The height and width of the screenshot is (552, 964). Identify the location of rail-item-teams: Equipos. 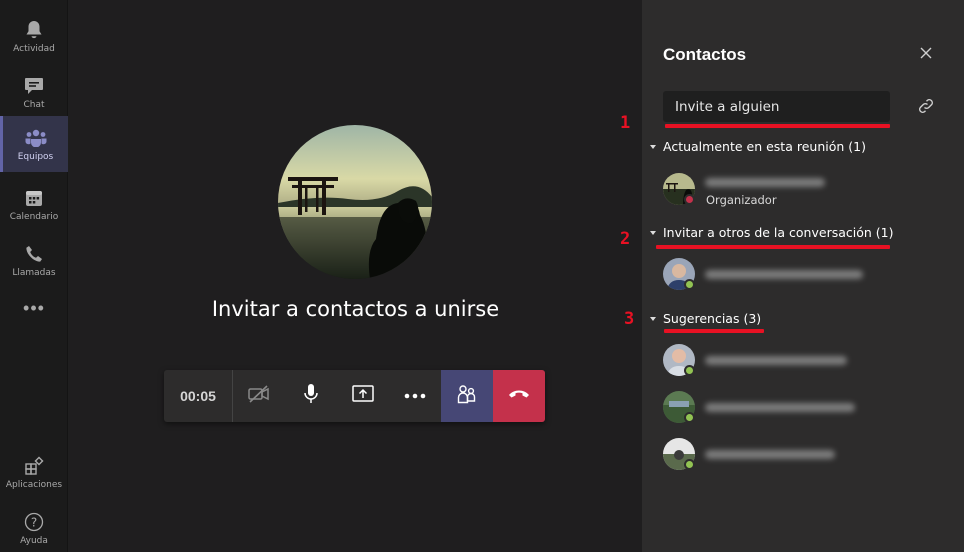
(34, 144).